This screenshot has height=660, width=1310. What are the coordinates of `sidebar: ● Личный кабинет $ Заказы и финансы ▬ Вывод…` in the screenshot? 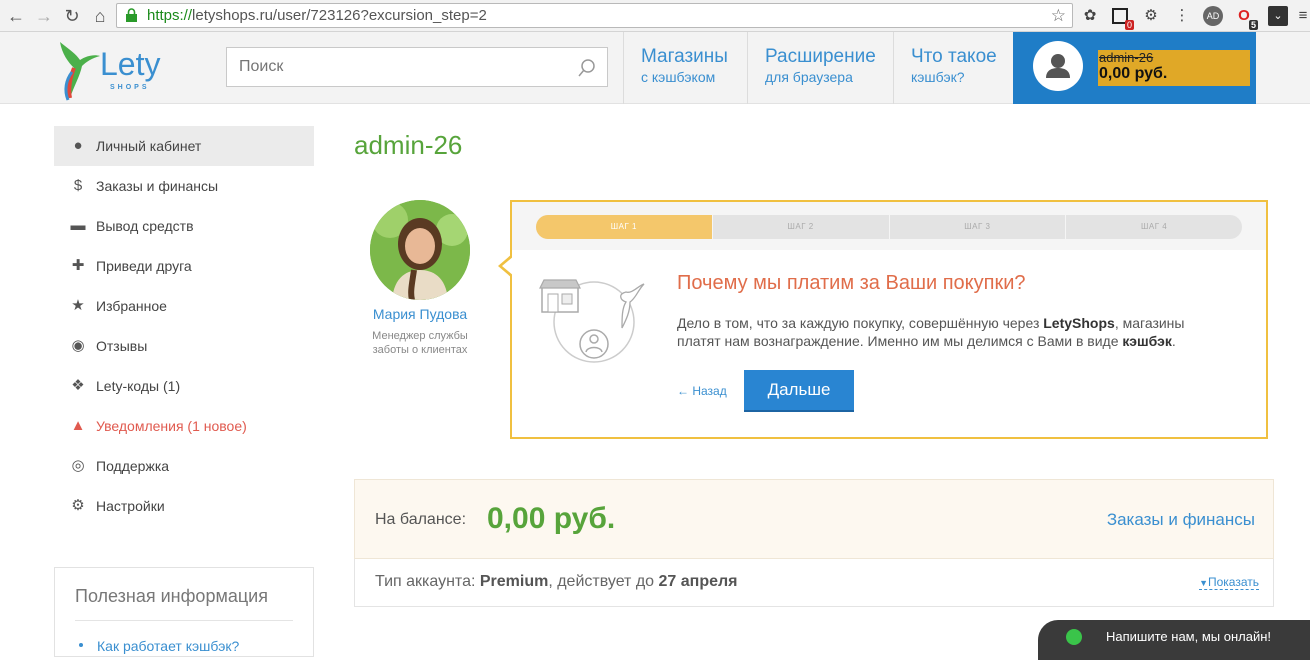 It's located at (184, 326).